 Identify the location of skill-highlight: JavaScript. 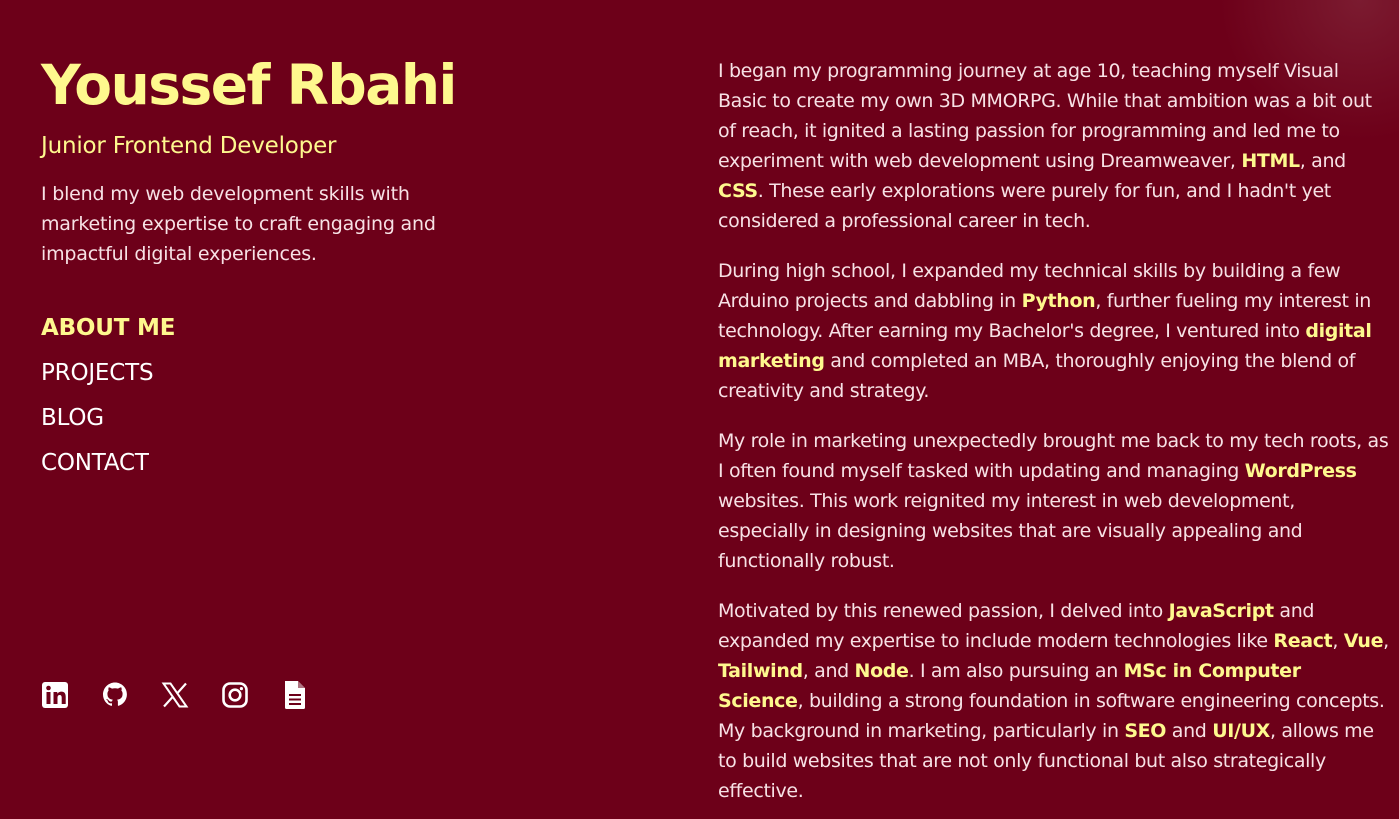
(1221, 611).